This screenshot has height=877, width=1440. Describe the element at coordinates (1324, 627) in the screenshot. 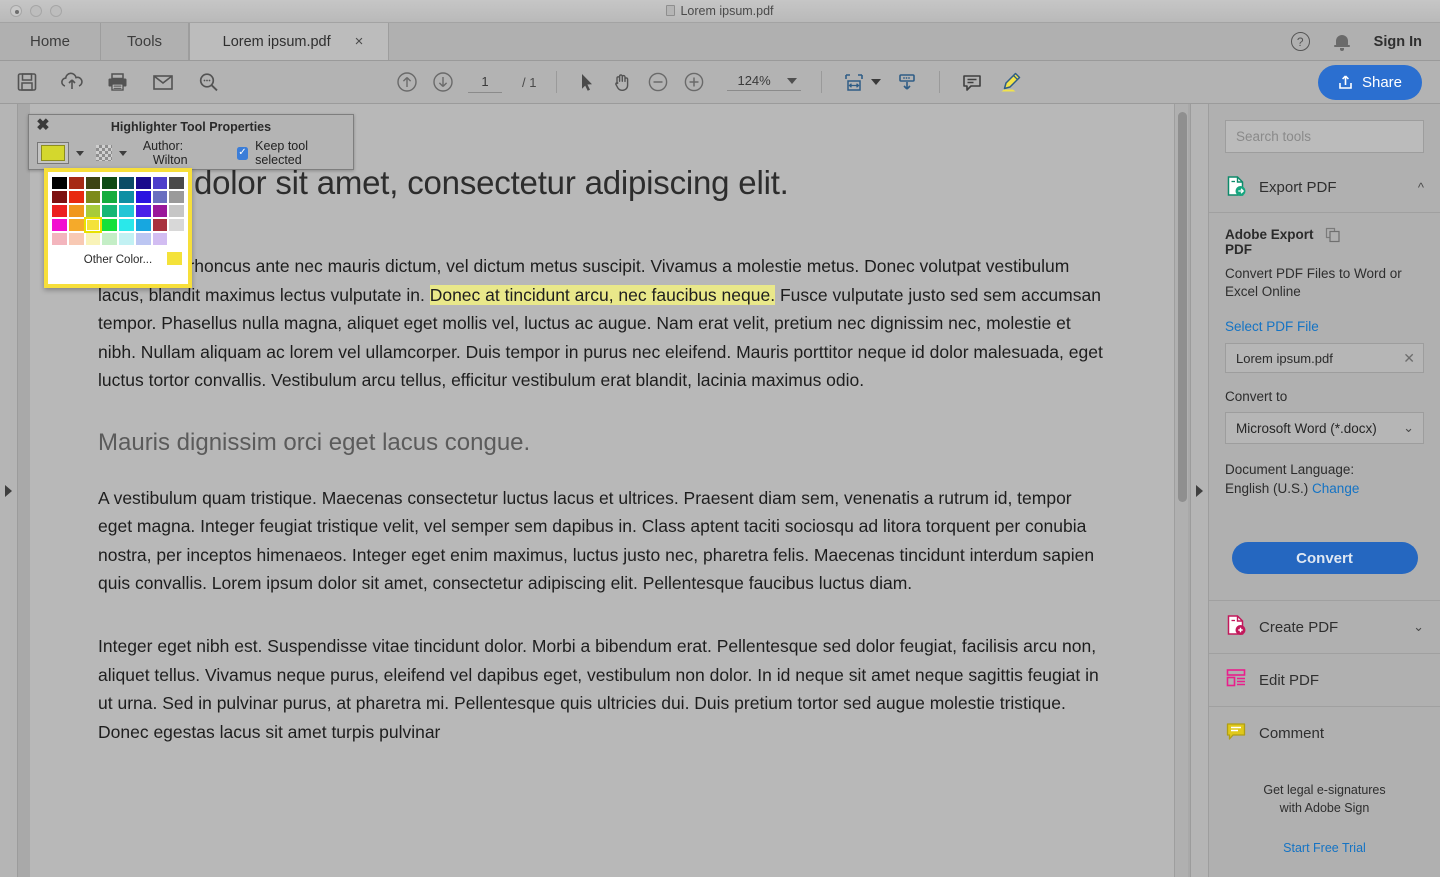

I see `sidebar-item-create-pdf: Create PDF ⌄` at that location.